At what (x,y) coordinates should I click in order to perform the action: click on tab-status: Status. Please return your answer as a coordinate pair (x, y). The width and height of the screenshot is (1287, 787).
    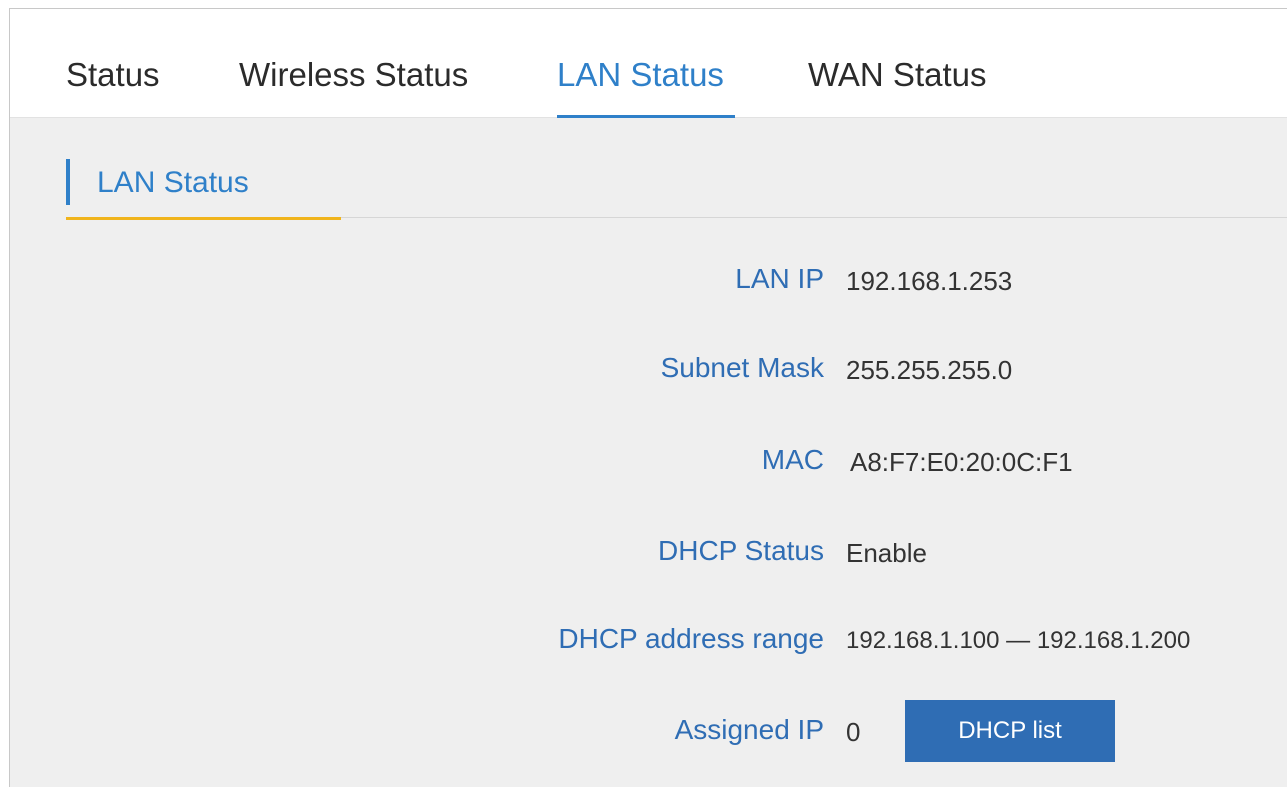
    Looking at the image, I should click on (113, 75).